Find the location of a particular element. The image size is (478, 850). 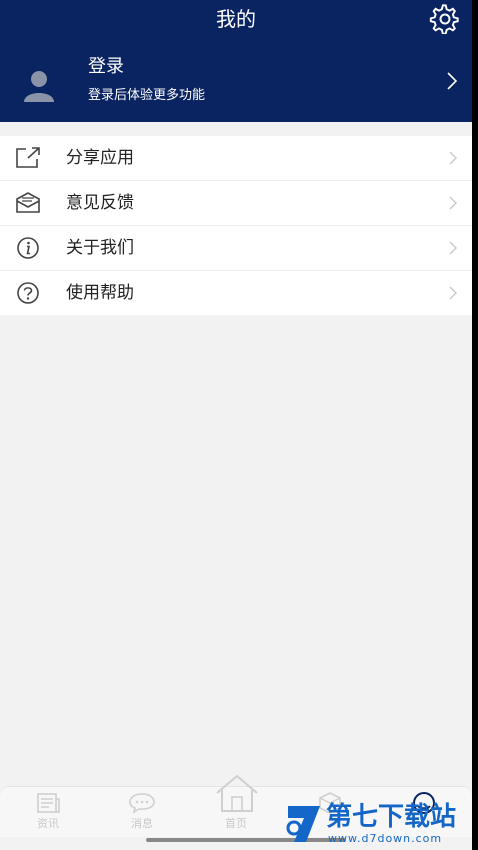

menu-item-label: 使用帮助 is located at coordinates (100, 293).